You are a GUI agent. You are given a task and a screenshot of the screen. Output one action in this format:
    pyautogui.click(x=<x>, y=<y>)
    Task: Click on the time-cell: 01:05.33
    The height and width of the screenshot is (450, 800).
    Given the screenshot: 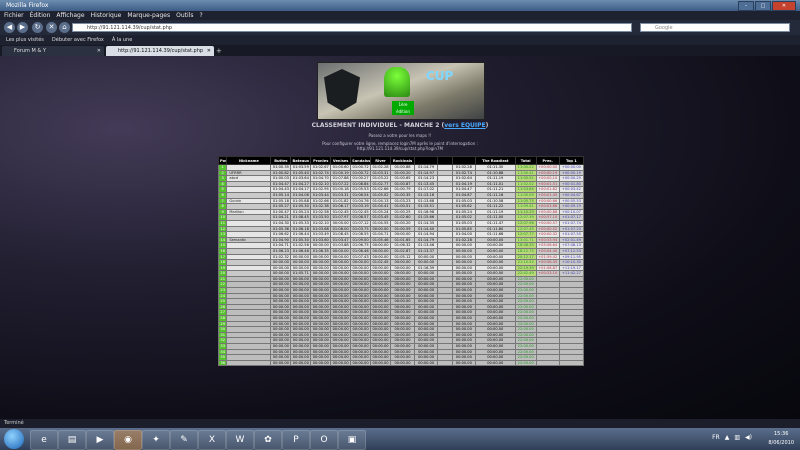 What is the action you would take?
    pyautogui.click(x=301, y=223)
    